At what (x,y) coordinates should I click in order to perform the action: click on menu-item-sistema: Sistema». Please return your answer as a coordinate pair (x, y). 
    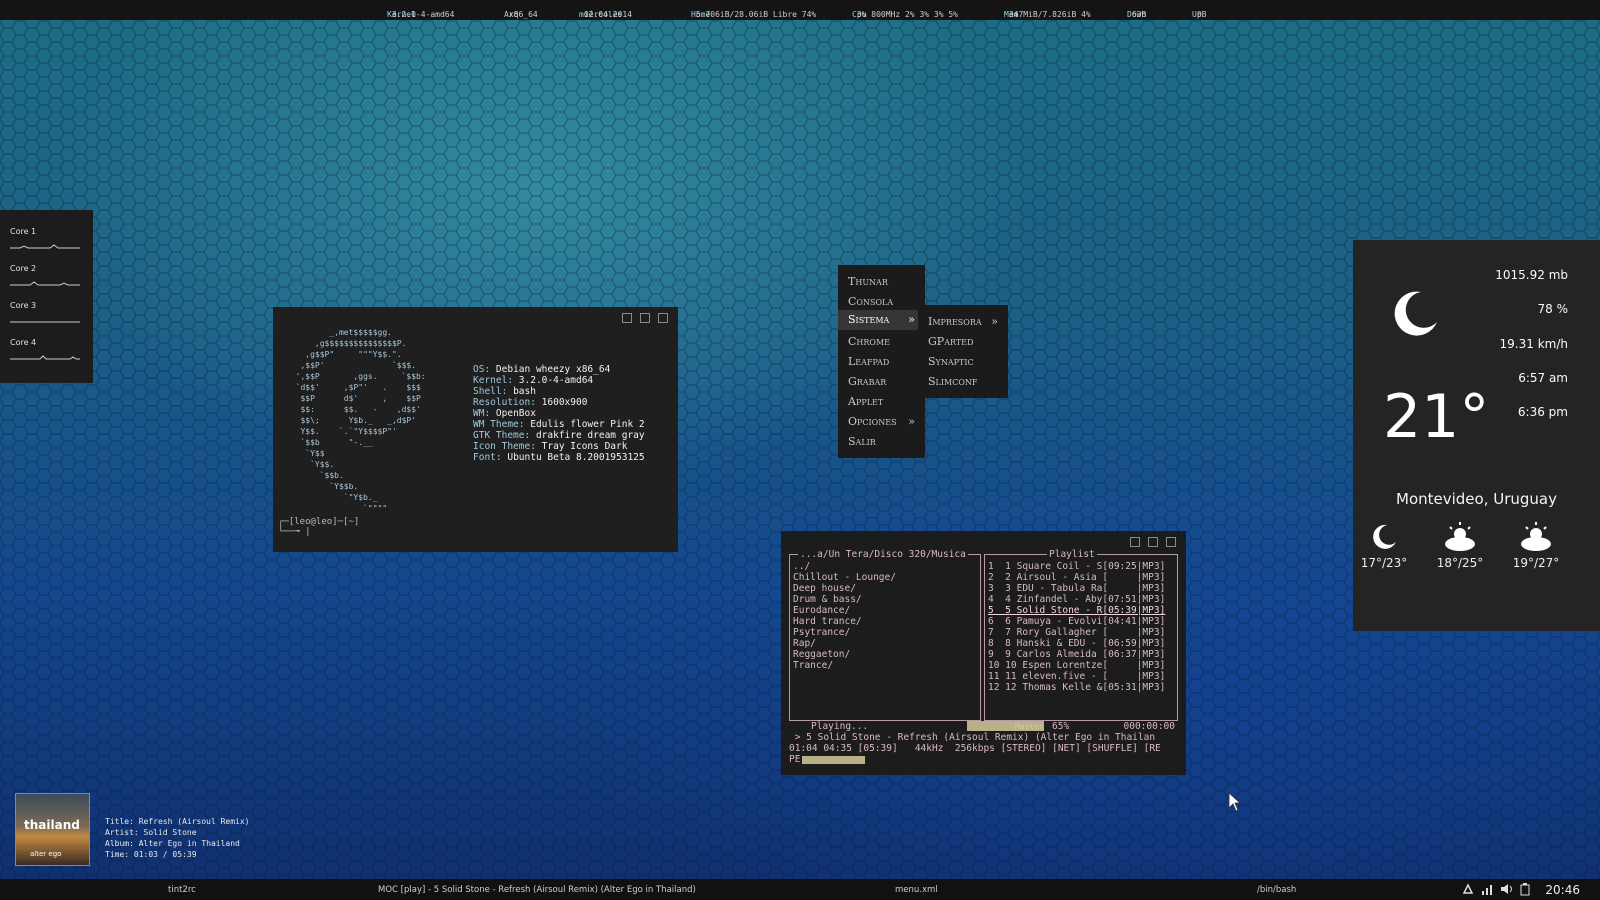
    Looking at the image, I should click on (881, 320).